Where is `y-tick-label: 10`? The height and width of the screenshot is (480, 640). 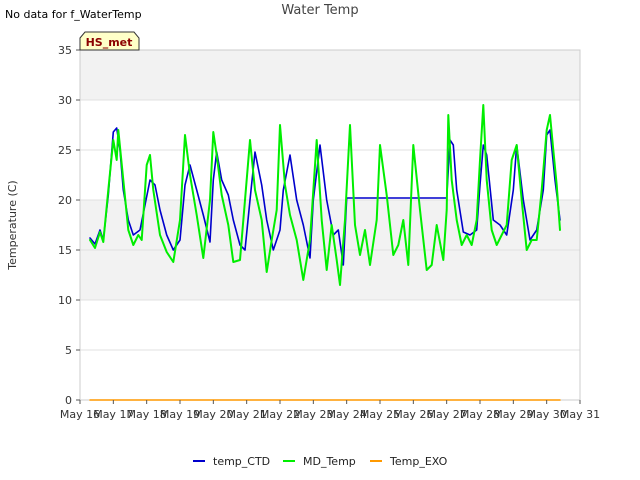 y-tick-label: 10 is located at coordinates (65, 300).